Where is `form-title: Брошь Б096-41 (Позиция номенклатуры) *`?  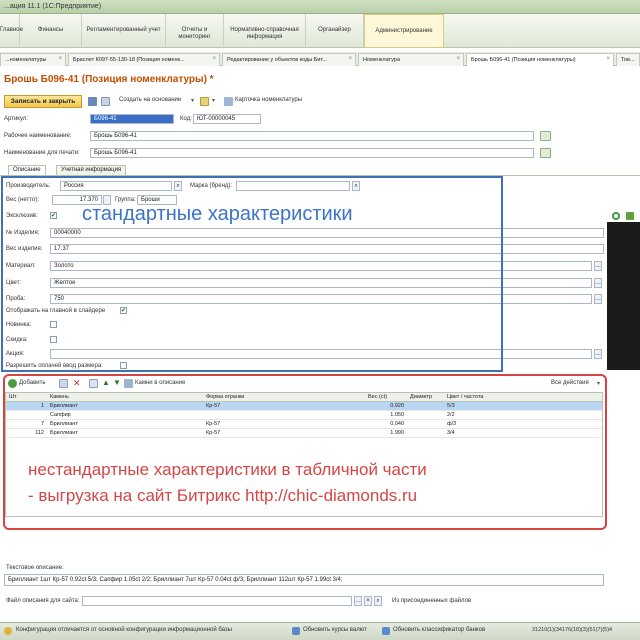 form-title: Брошь Б096-41 (Позиция номенклатуры) * is located at coordinates (109, 79).